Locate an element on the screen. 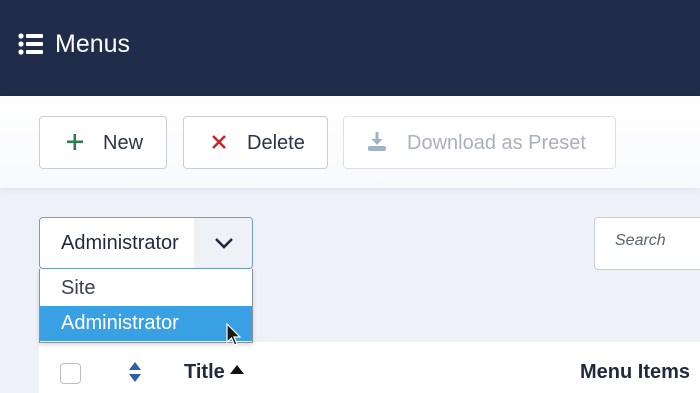 The width and height of the screenshot is (700, 393). new-button-label: New is located at coordinates (123, 143).